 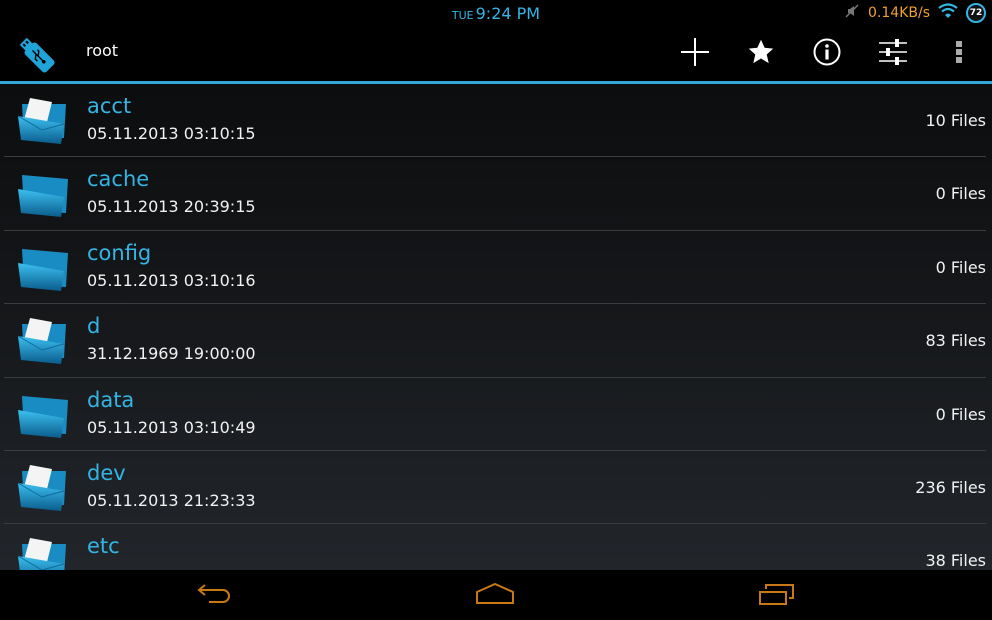 What do you see at coordinates (948, 13) in the screenshot?
I see `wifi-icon` at bounding box center [948, 13].